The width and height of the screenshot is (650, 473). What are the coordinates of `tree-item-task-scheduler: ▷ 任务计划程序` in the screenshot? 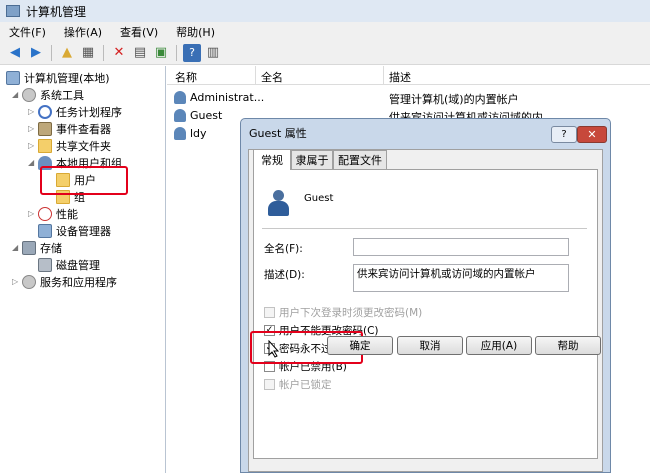 It's located at (75, 111).